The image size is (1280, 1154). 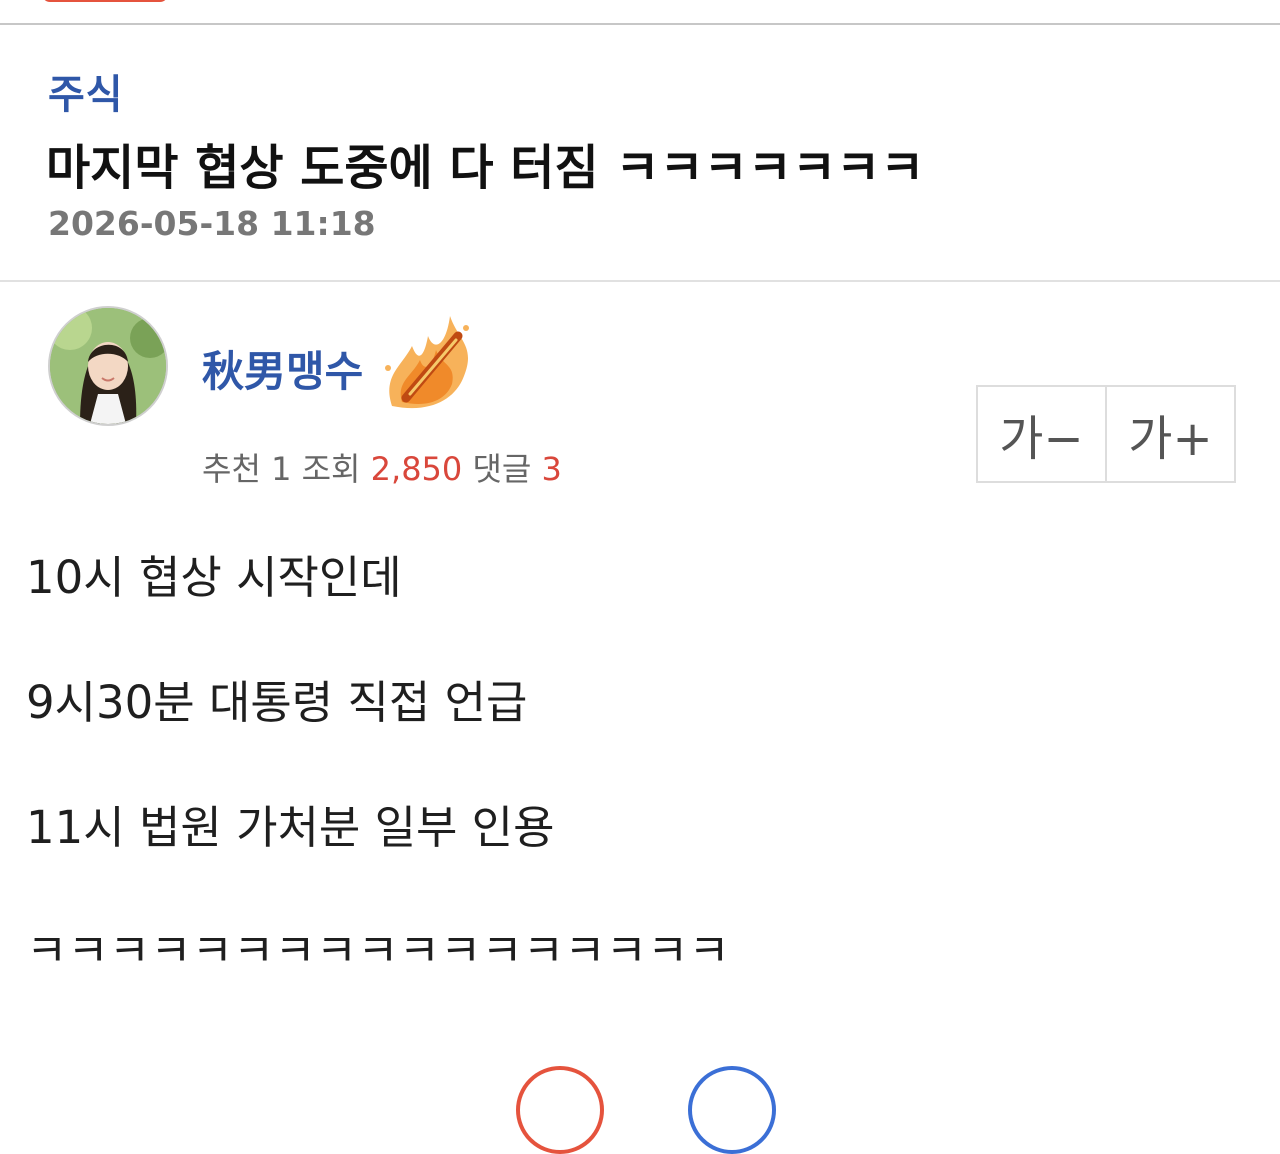 What do you see at coordinates (552, 469) in the screenshot?
I see `comments-count: 3` at bounding box center [552, 469].